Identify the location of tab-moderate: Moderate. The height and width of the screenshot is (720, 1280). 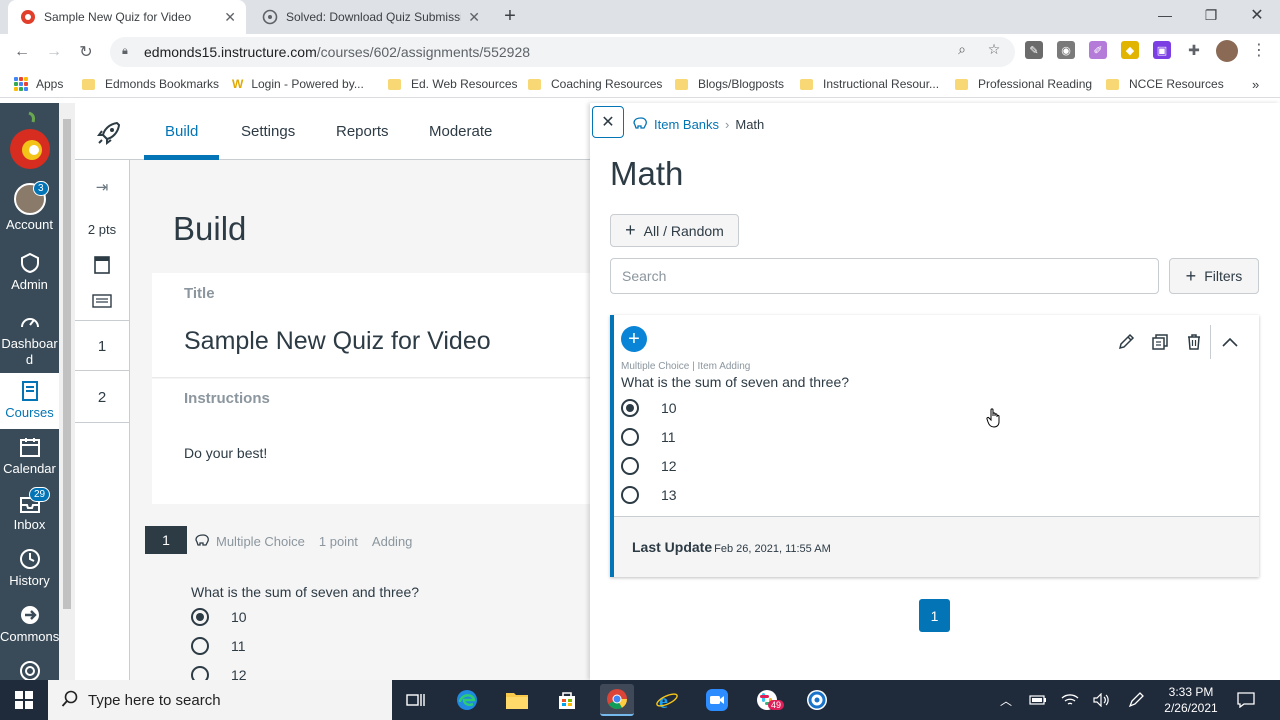
(460, 131).